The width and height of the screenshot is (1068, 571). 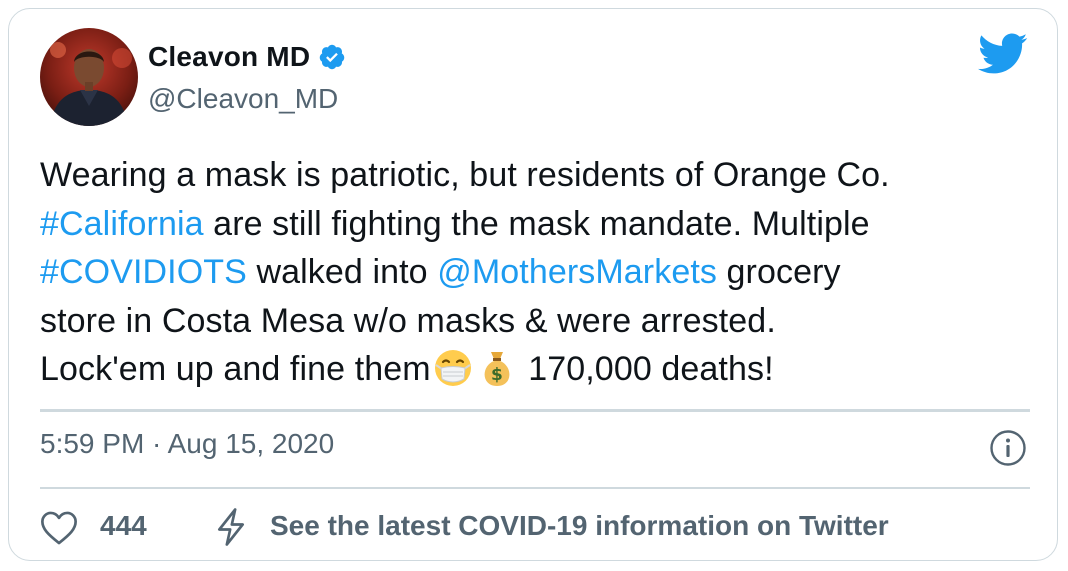 What do you see at coordinates (231, 527) in the screenshot?
I see `lightning-bolt-icon` at bounding box center [231, 527].